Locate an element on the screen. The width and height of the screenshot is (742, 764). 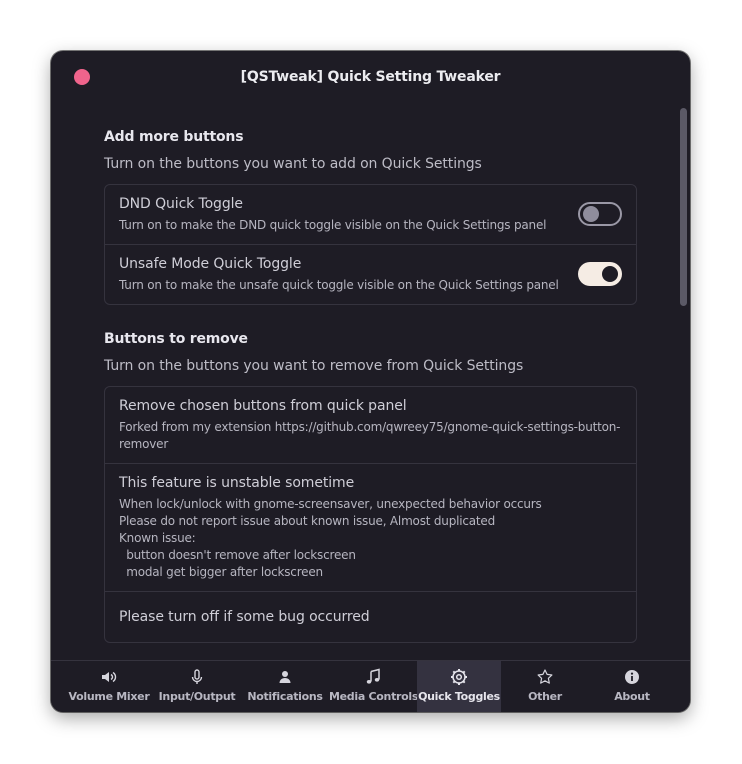
gear-icon is located at coordinates (459, 677).